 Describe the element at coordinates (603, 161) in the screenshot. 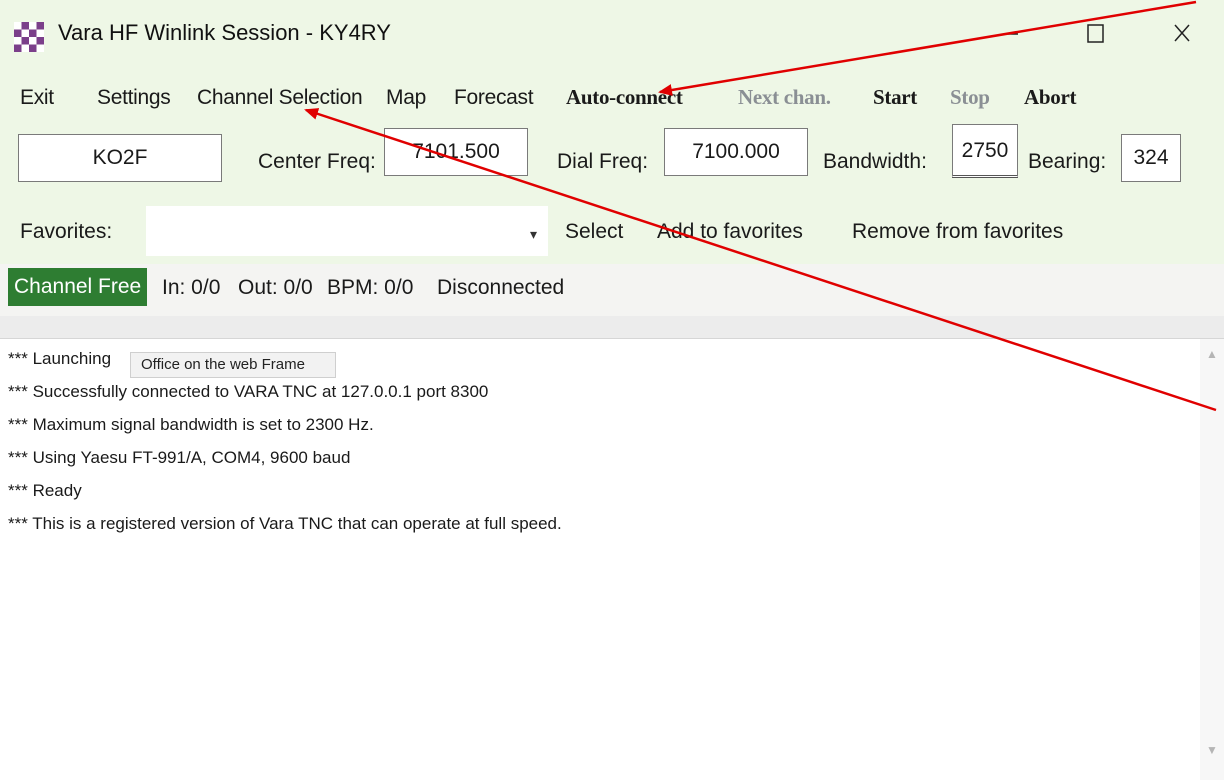

I see `dial-freq-label: Dial Freq:` at that location.